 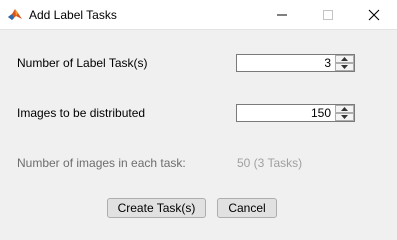 I want to click on per-task-label: Number of images in each task:, so click(x=101, y=163).